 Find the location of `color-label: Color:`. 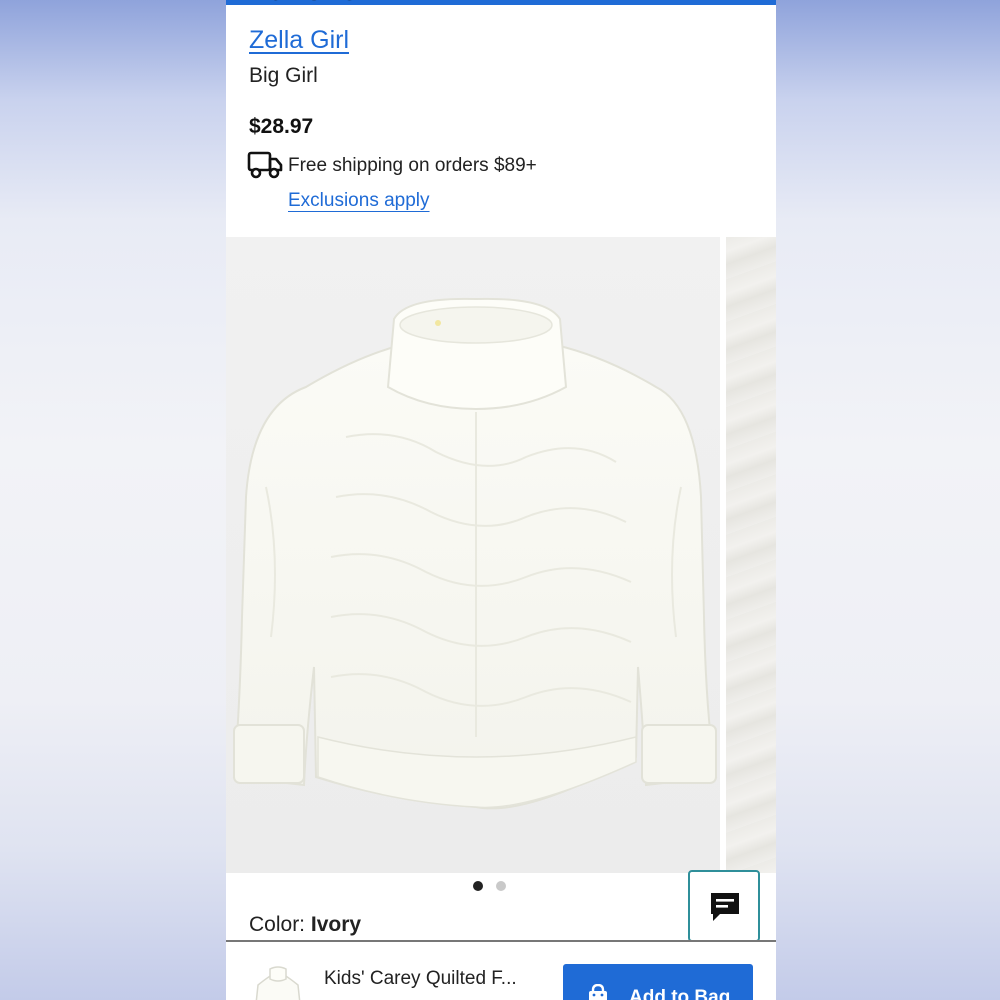

color-label: Color: is located at coordinates (280, 924).